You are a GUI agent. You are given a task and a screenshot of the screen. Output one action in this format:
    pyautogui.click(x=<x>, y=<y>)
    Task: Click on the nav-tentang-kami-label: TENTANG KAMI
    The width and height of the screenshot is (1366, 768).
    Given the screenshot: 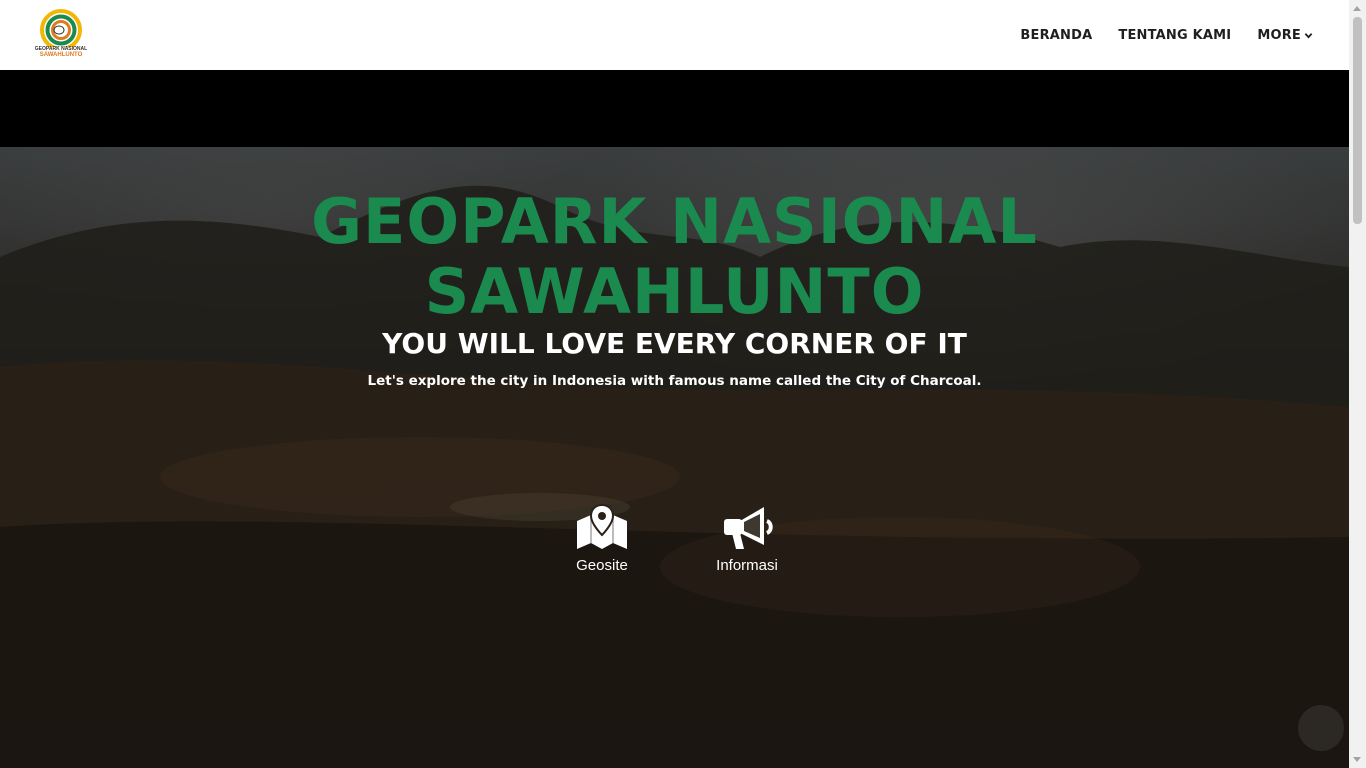 What is the action you would take?
    pyautogui.click(x=1175, y=35)
    